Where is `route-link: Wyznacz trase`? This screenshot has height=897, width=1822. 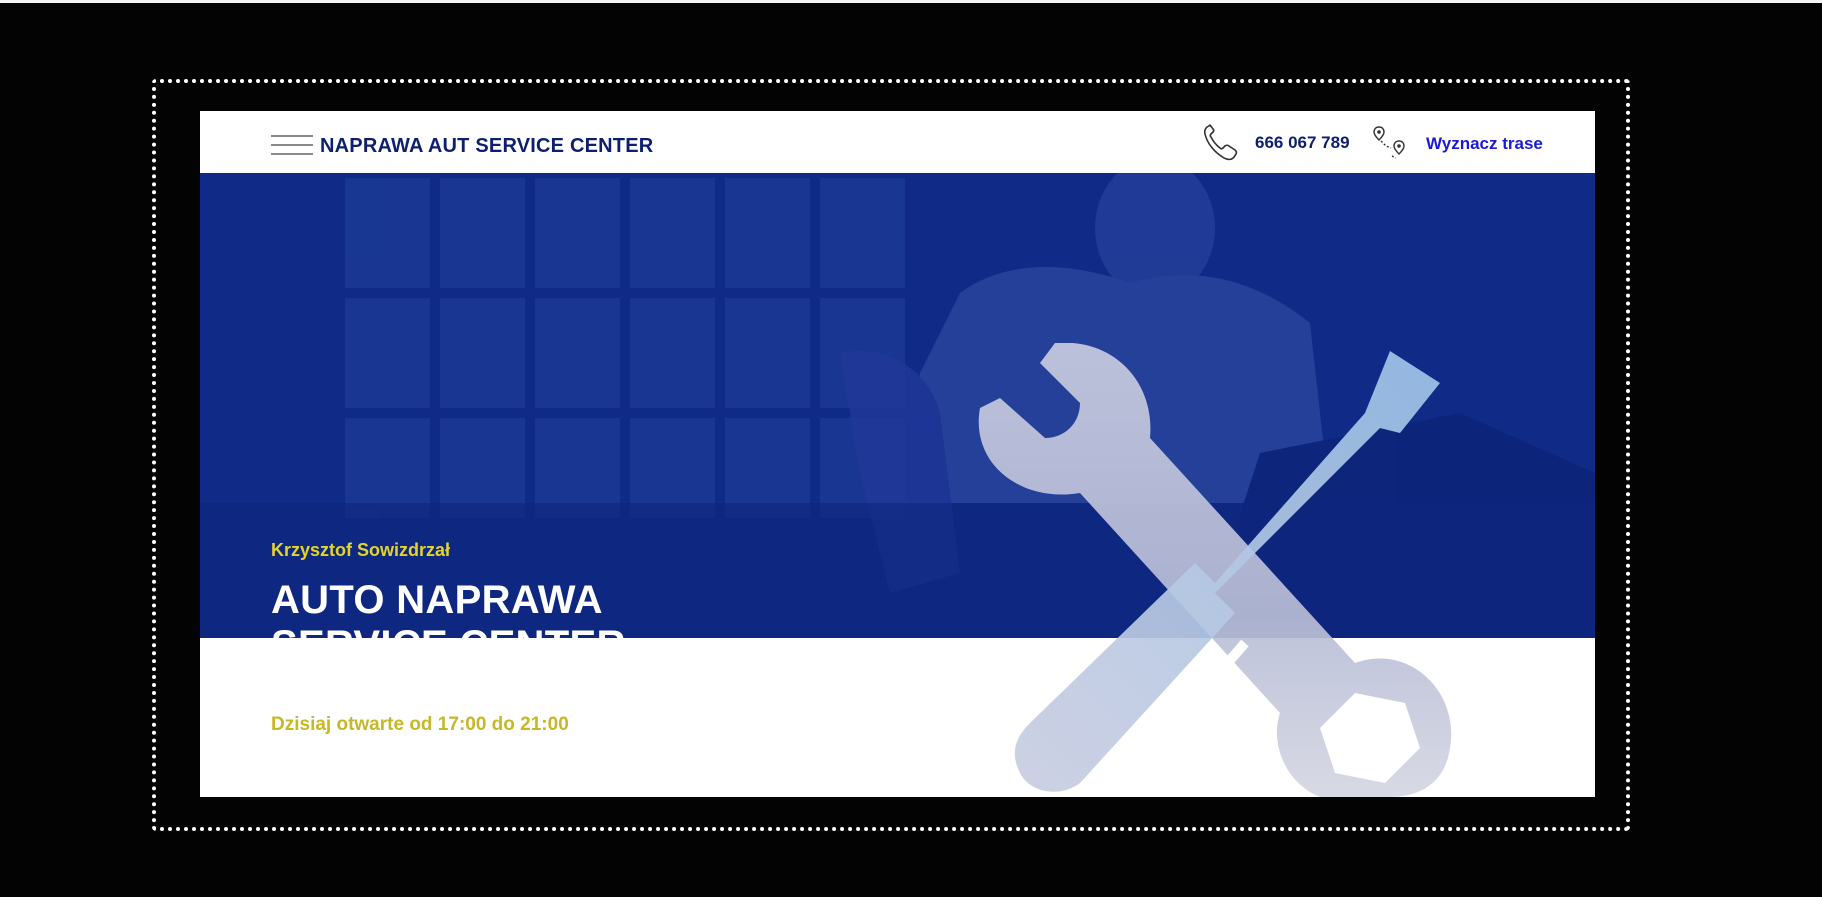 route-link: Wyznacz trase is located at coordinates (1484, 144).